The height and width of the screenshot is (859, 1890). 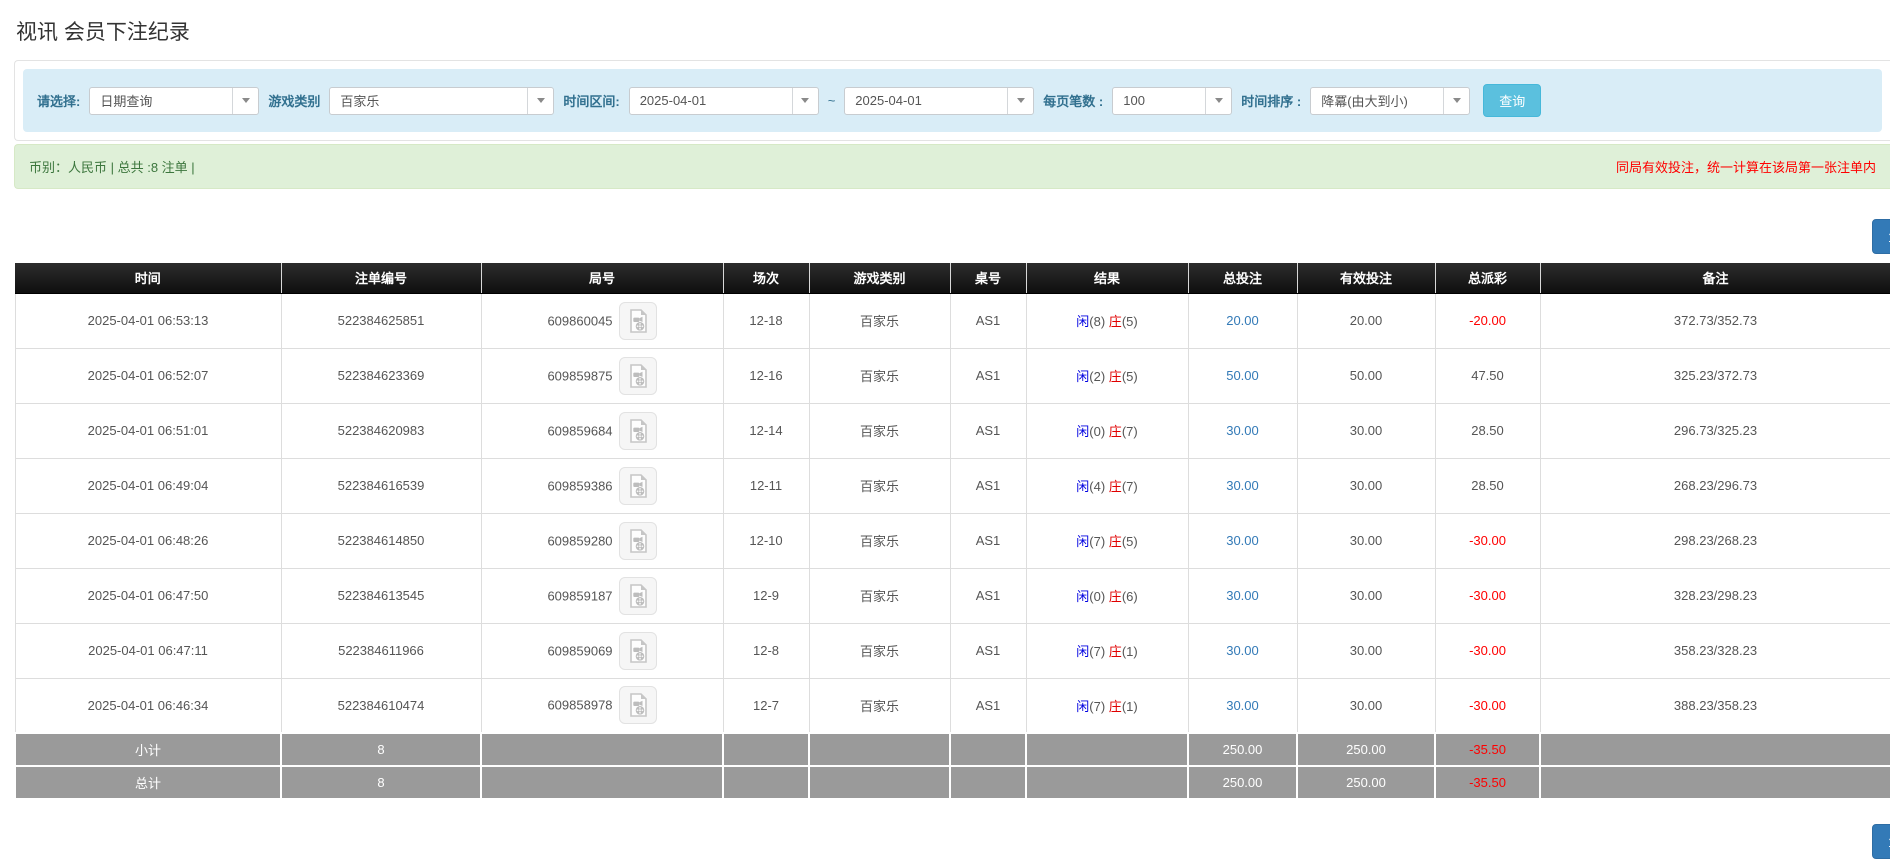 What do you see at coordinates (148, 782) in the screenshot?
I see `total-label: 总计` at bounding box center [148, 782].